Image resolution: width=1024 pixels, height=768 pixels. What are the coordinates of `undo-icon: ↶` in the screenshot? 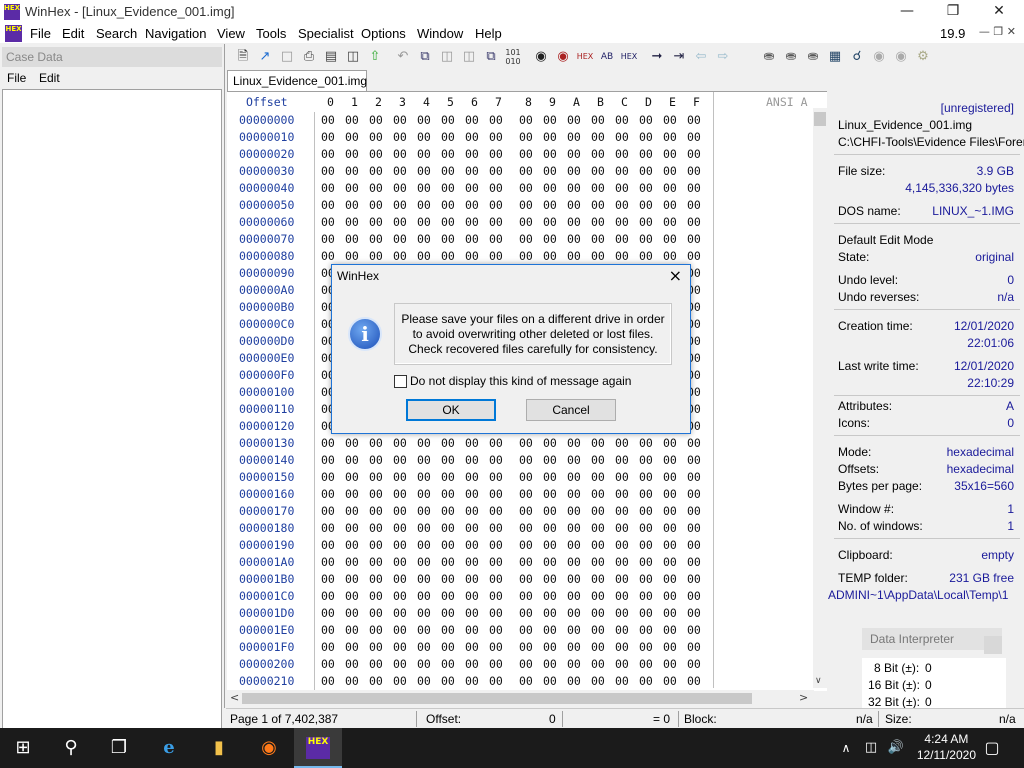 It's located at (403, 57).